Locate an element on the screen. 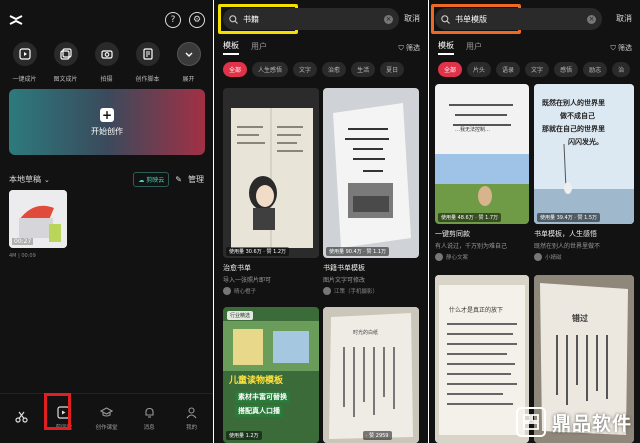 The width and height of the screenshot is (640, 443). chip: 治 is located at coordinates (621, 69).